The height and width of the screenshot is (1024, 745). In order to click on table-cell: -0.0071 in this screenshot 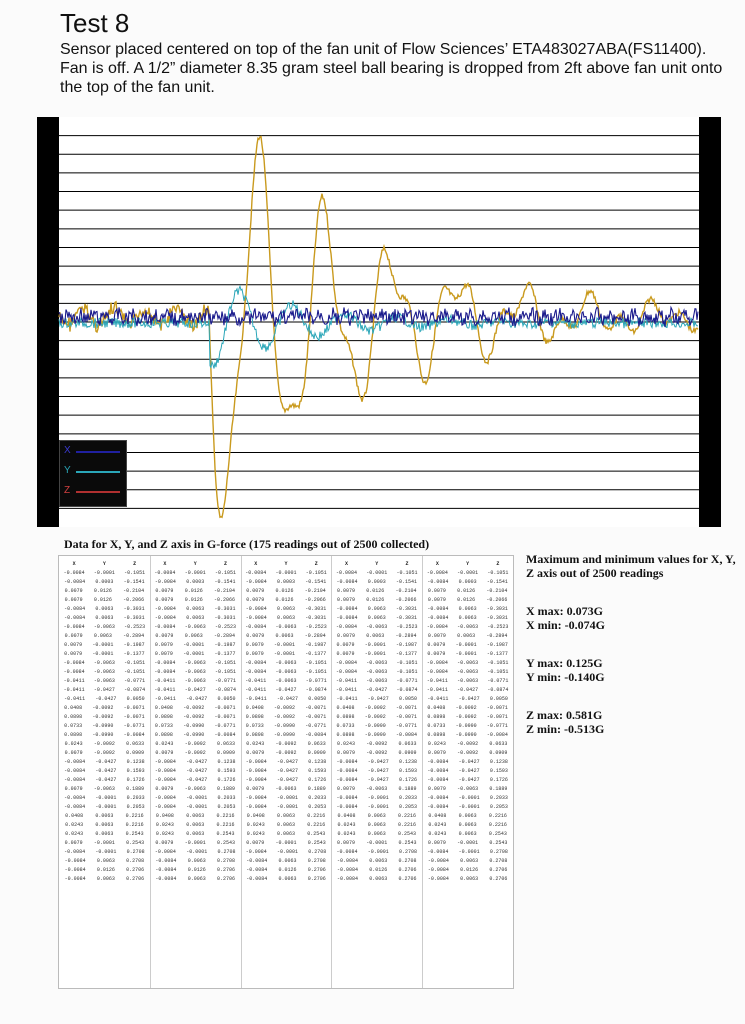, I will do `click(407, 717)`.